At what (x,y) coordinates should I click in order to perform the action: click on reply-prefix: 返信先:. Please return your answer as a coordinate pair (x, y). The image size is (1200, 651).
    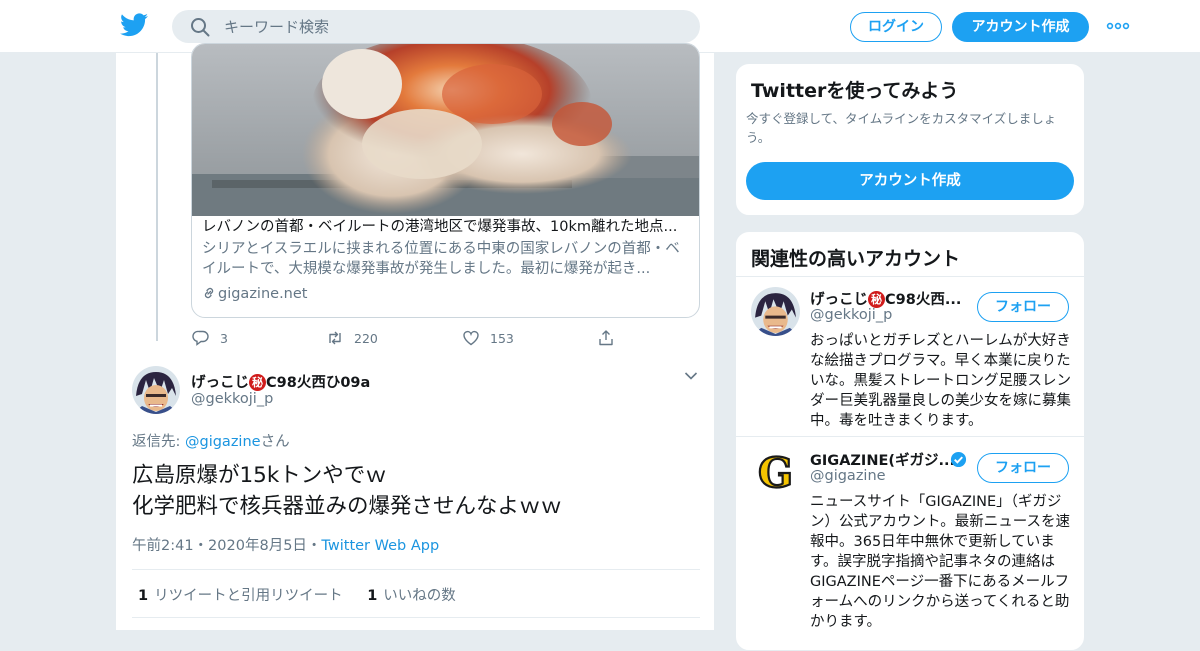
    Looking at the image, I should click on (158, 442).